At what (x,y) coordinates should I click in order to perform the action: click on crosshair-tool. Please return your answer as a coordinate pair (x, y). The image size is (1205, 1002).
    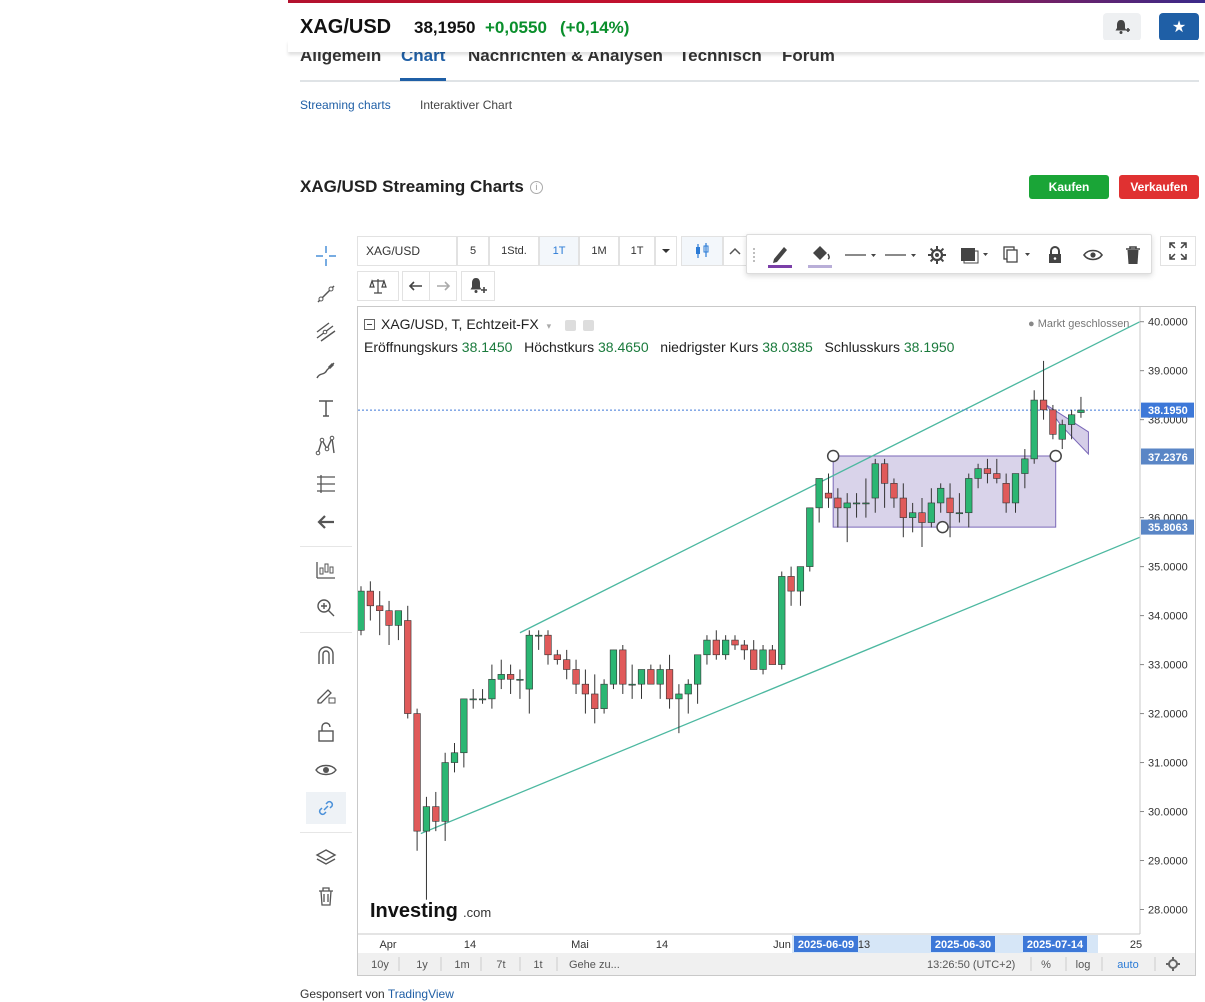
    Looking at the image, I should click on (326, 256).